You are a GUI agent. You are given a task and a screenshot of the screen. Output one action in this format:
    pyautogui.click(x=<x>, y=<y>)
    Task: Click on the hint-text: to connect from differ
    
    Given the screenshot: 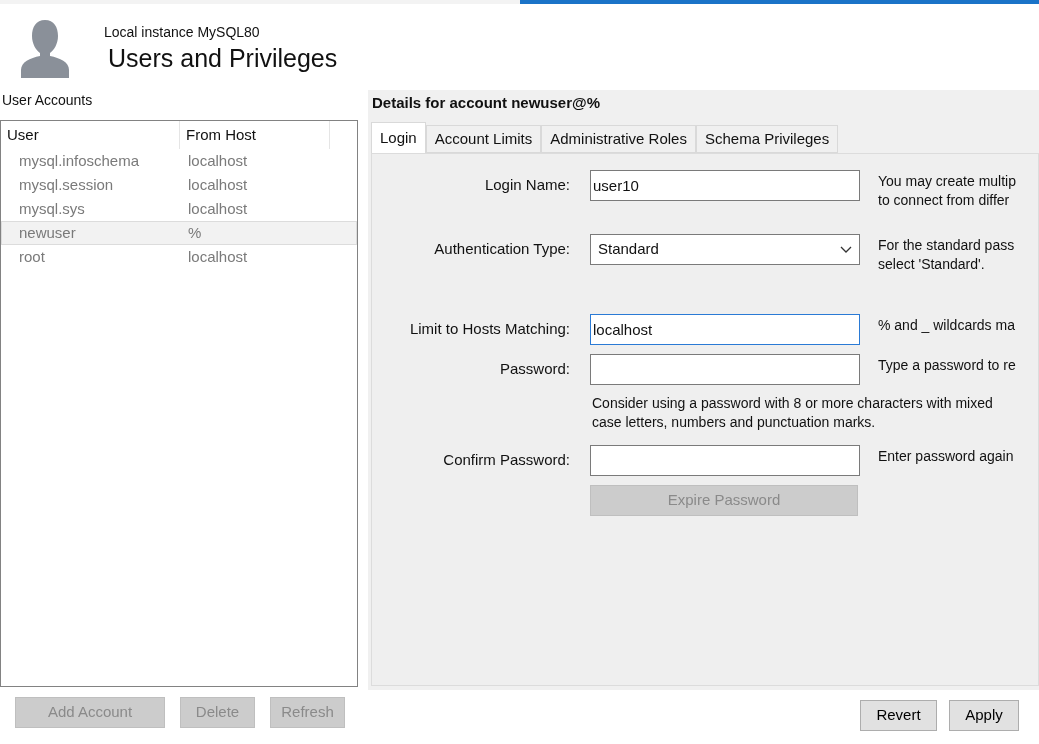 What is the action you would take?
    pyautogui.click(x=944, y=200)
    